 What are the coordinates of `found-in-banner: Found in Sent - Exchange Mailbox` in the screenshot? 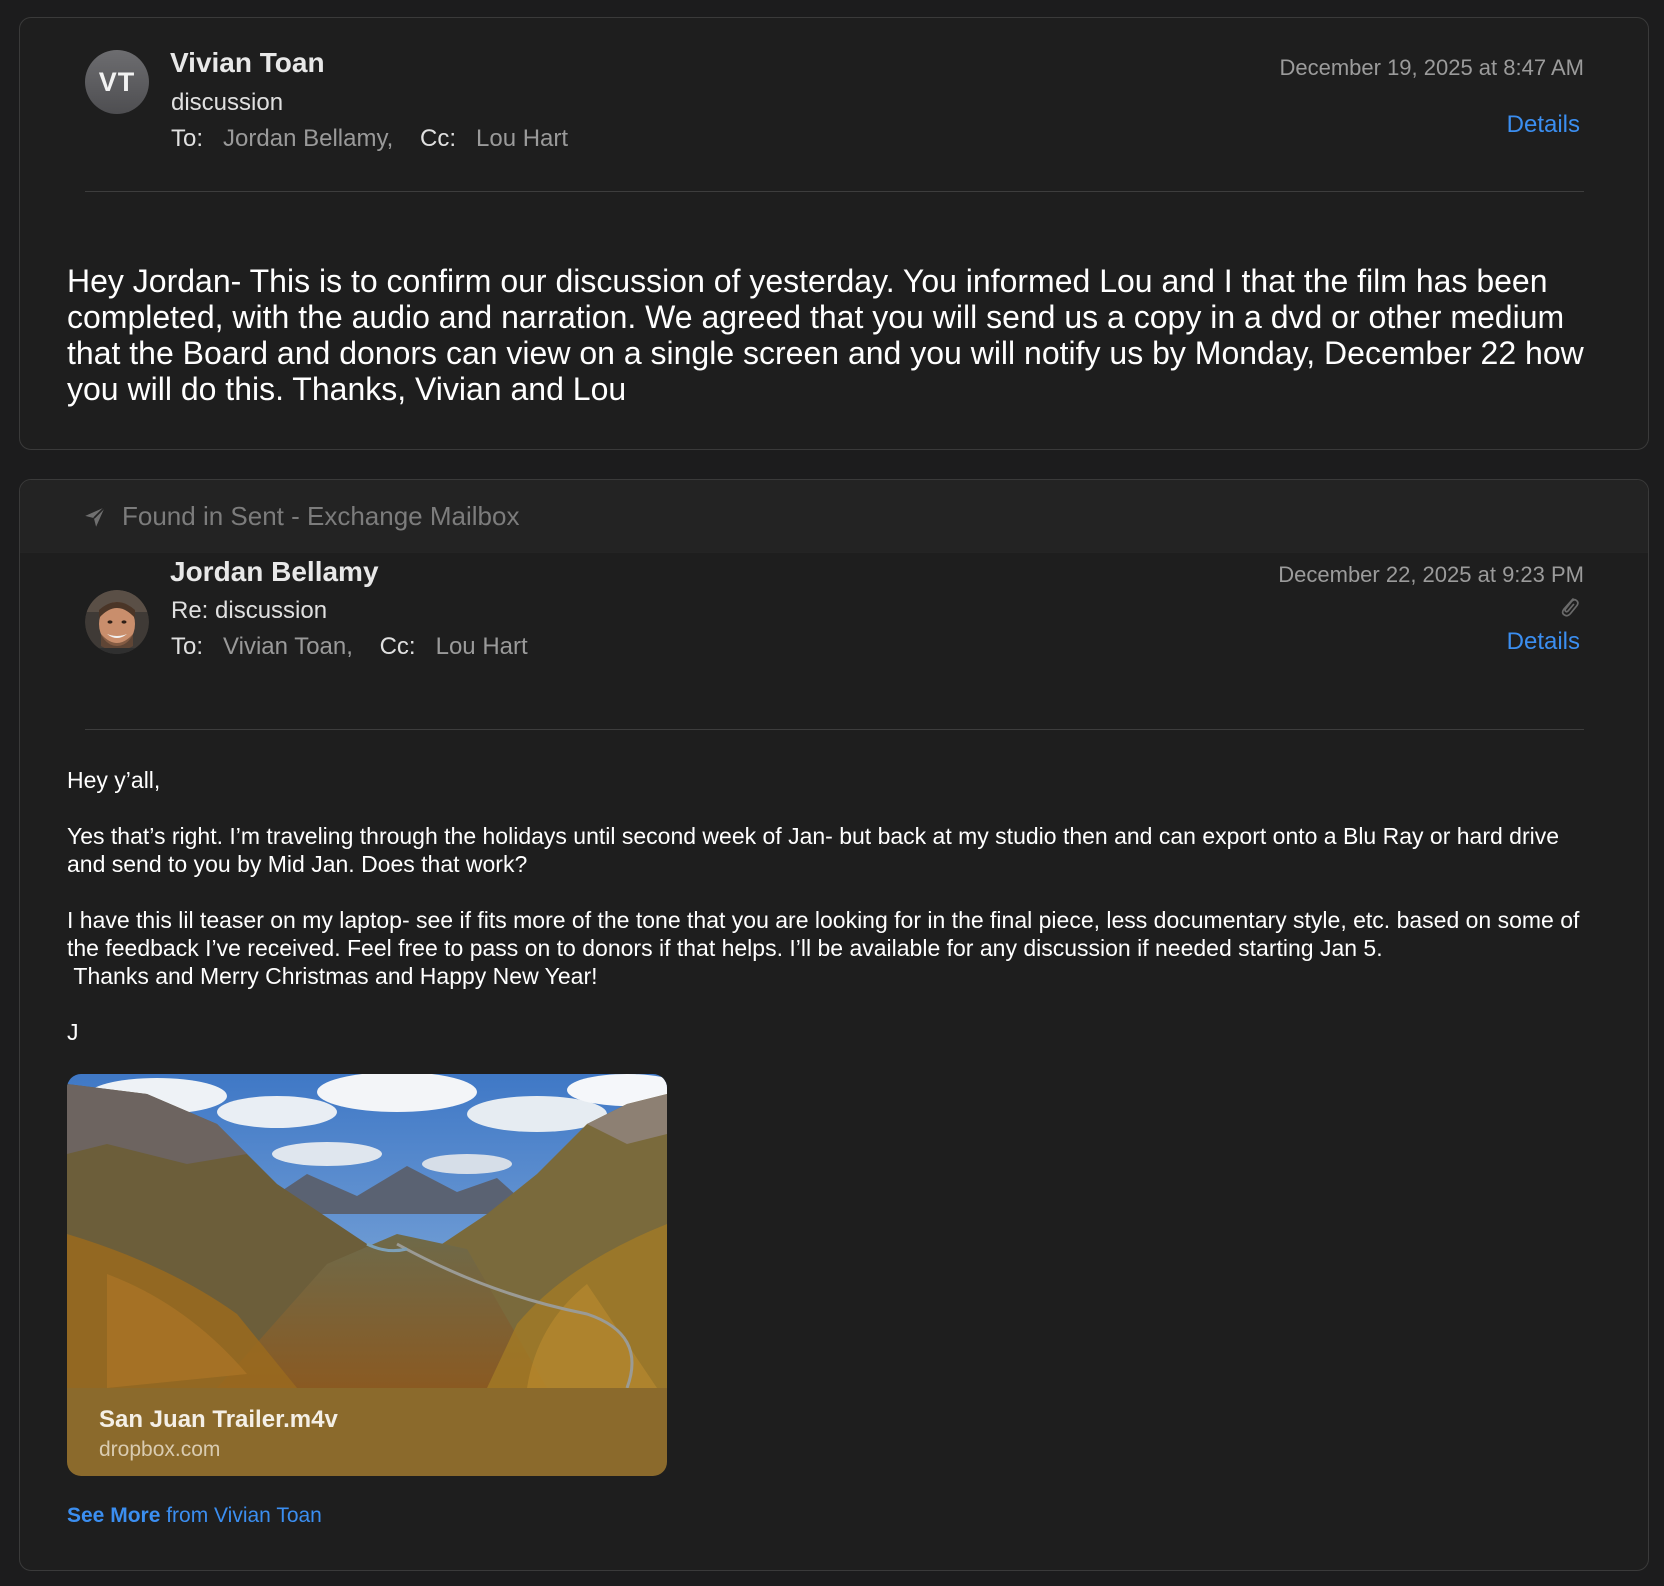 It's located at (834, 516).